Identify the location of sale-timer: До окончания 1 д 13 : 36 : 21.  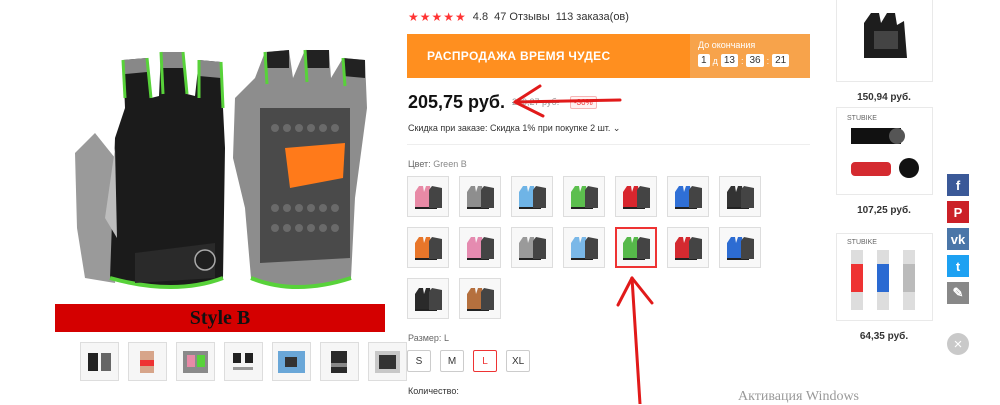
(750, 56).